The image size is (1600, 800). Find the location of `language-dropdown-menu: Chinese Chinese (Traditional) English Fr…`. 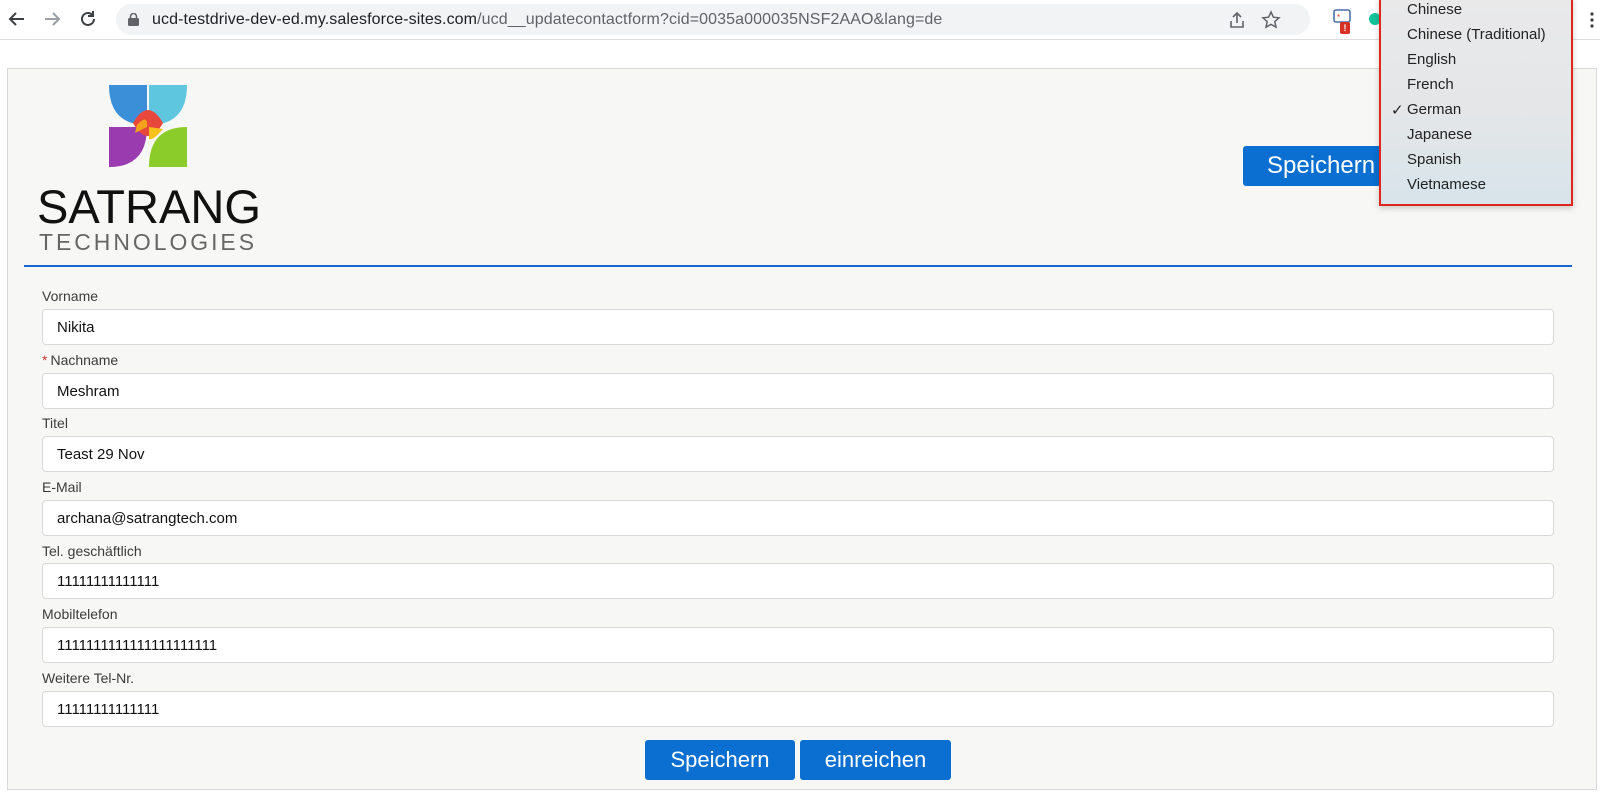

language-dropdown-menu: Chinese Chinese (Traditional) English Fr… is located at coordinates (1476, 103).